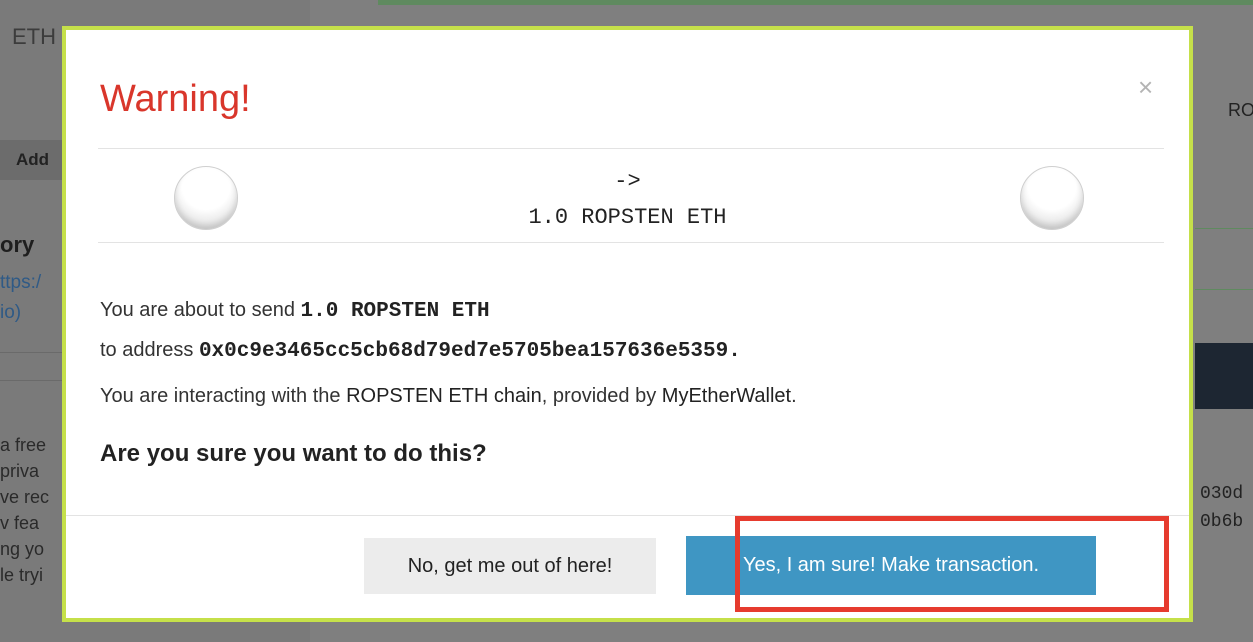  What do you see at coordinates (395, 311) in the screenshot?
I see `send-amount-value: 1.0 ROPSTEN ETH` at bounding box center [395, 311].